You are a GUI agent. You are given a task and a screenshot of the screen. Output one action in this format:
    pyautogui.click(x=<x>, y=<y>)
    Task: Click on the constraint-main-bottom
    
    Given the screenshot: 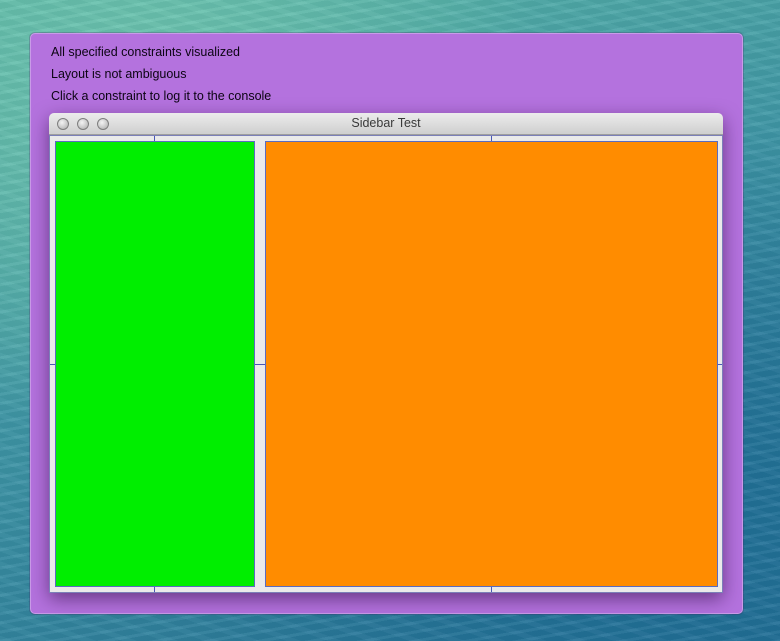 What is the action you would take?
    pyautogui.click(x=491, y=589)
    